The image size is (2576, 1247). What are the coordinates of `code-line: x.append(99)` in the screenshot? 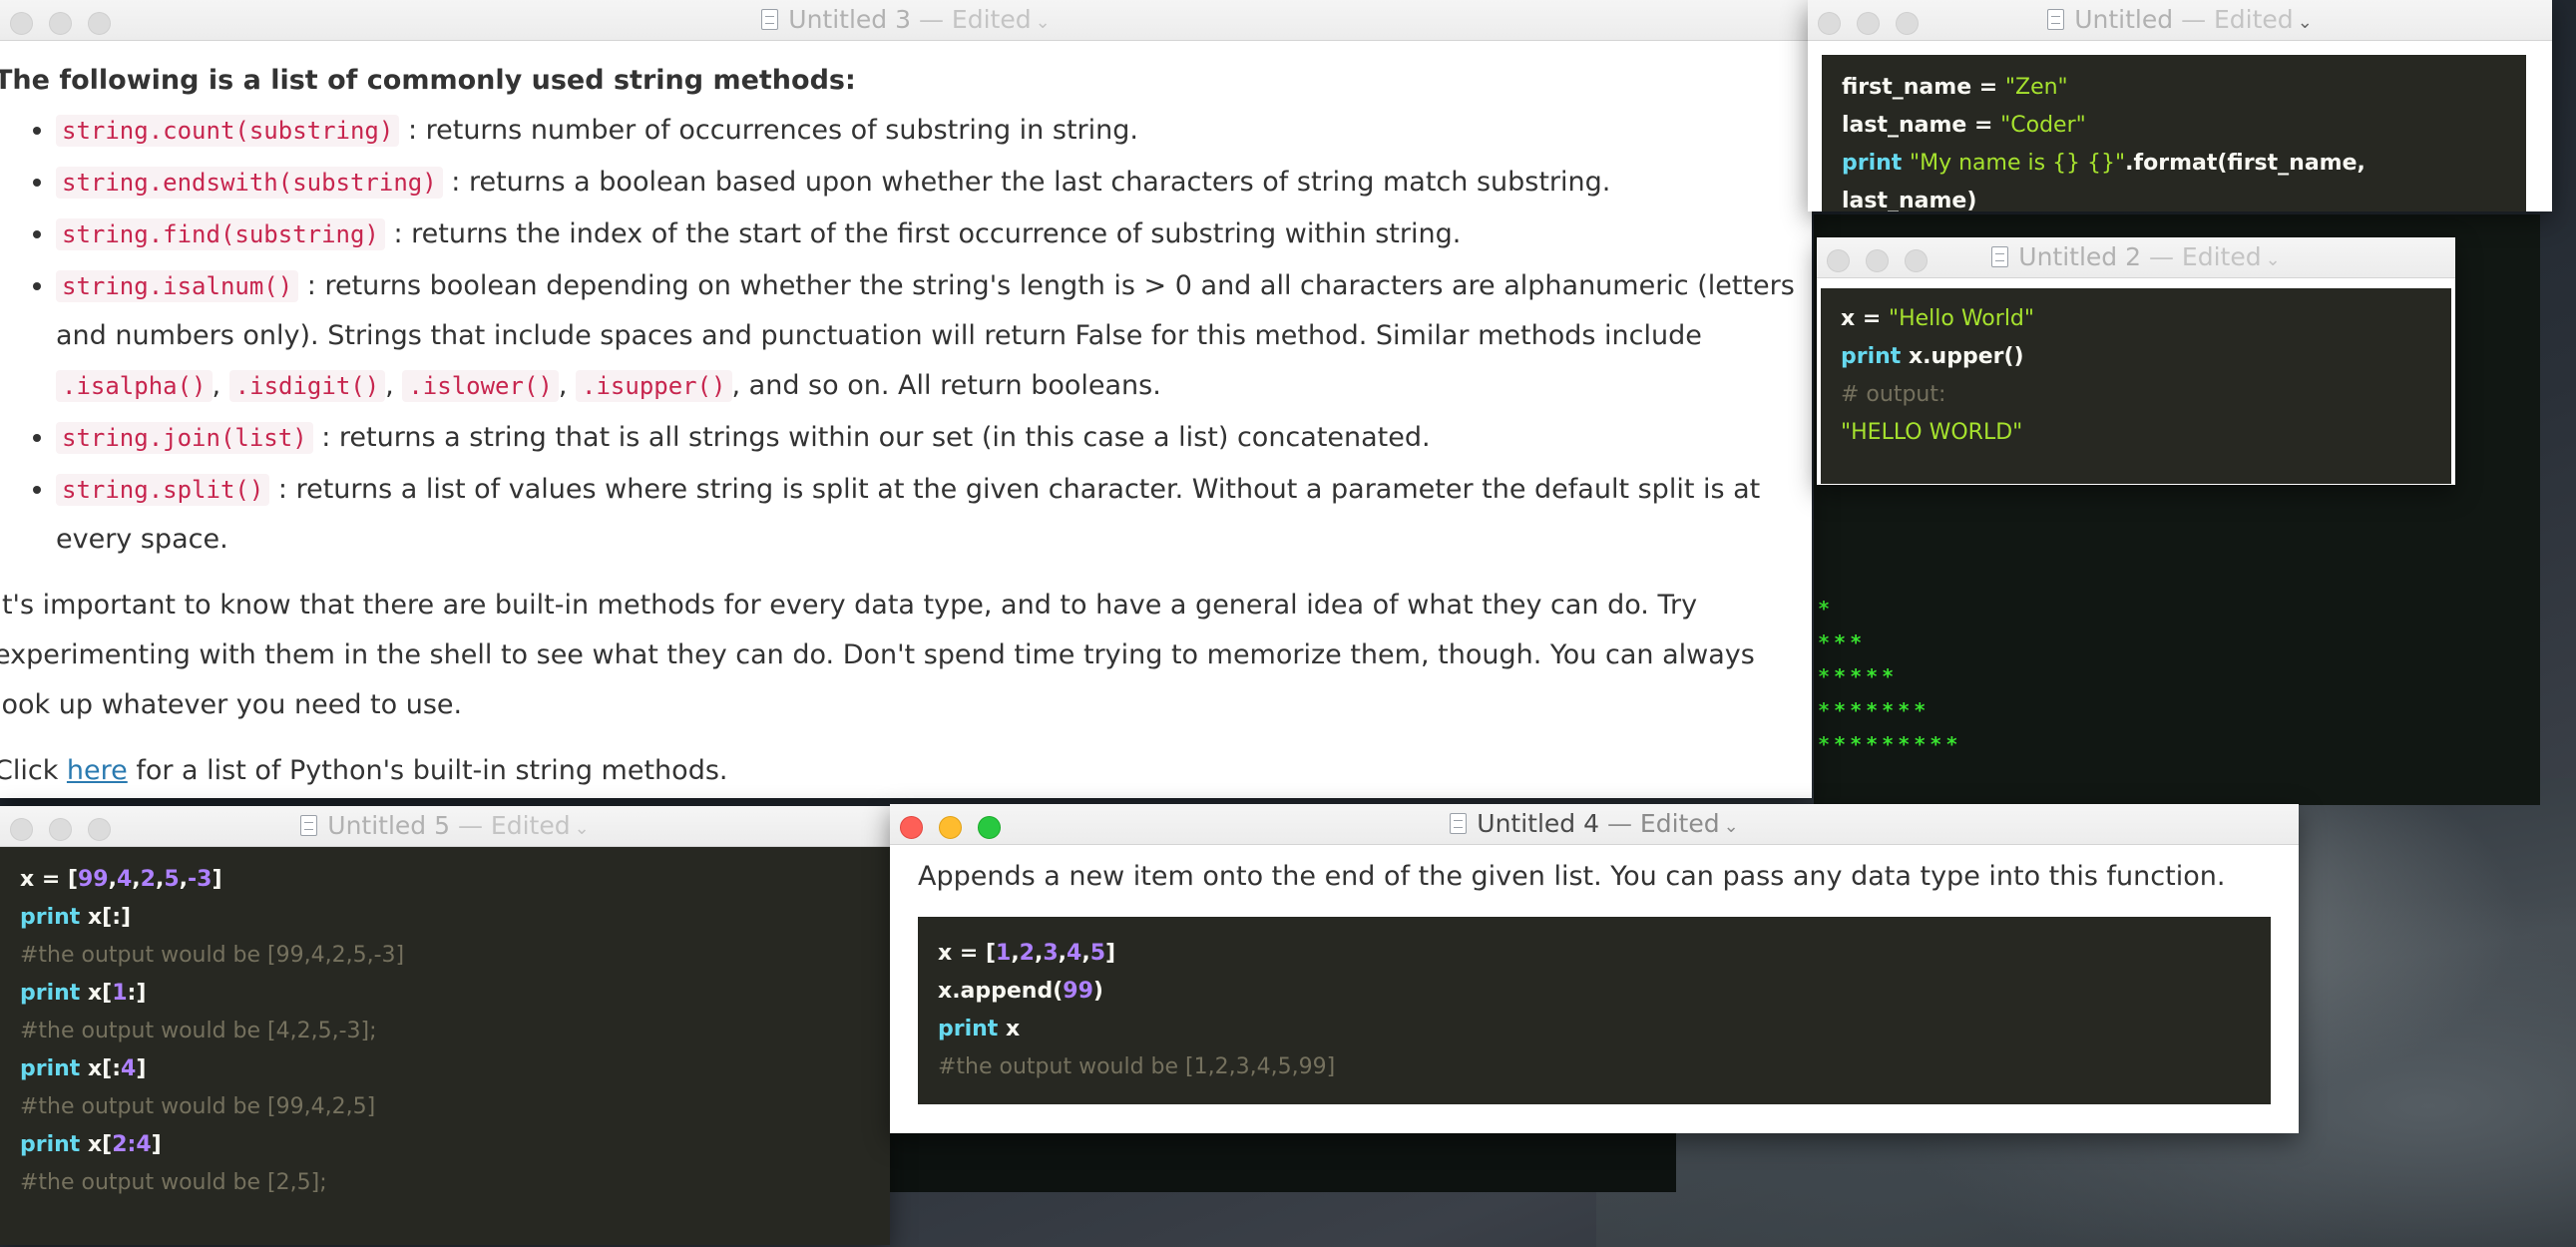 It's located at (1594, 992).